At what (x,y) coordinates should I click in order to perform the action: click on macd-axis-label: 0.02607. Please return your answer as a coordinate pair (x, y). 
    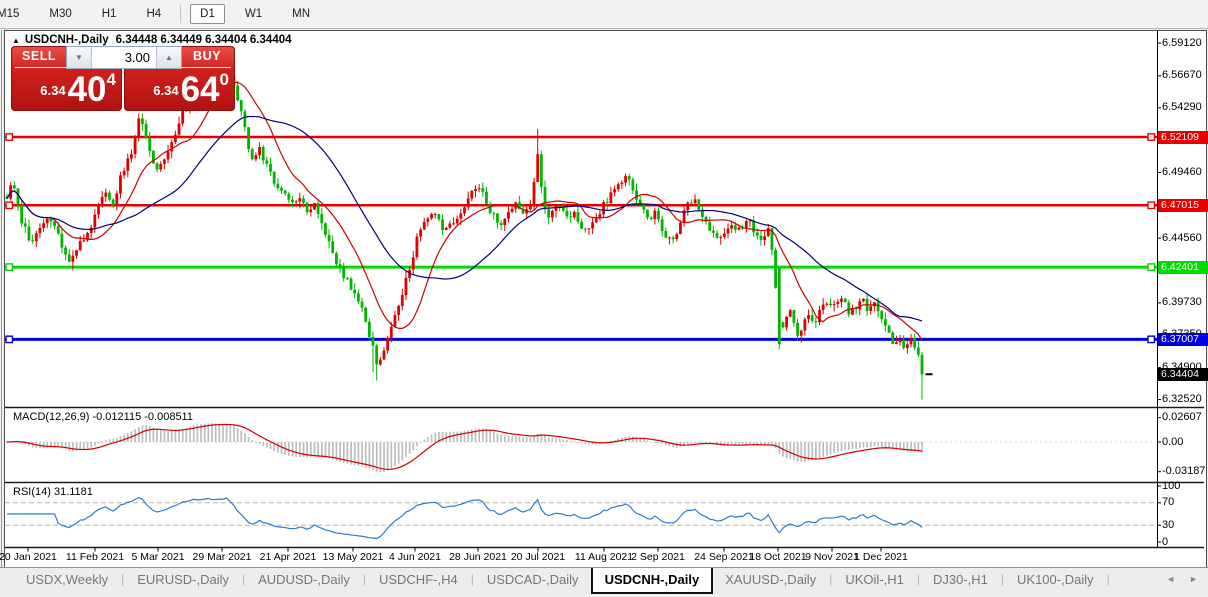
    Looking at the image, I should click on (1182, 417).